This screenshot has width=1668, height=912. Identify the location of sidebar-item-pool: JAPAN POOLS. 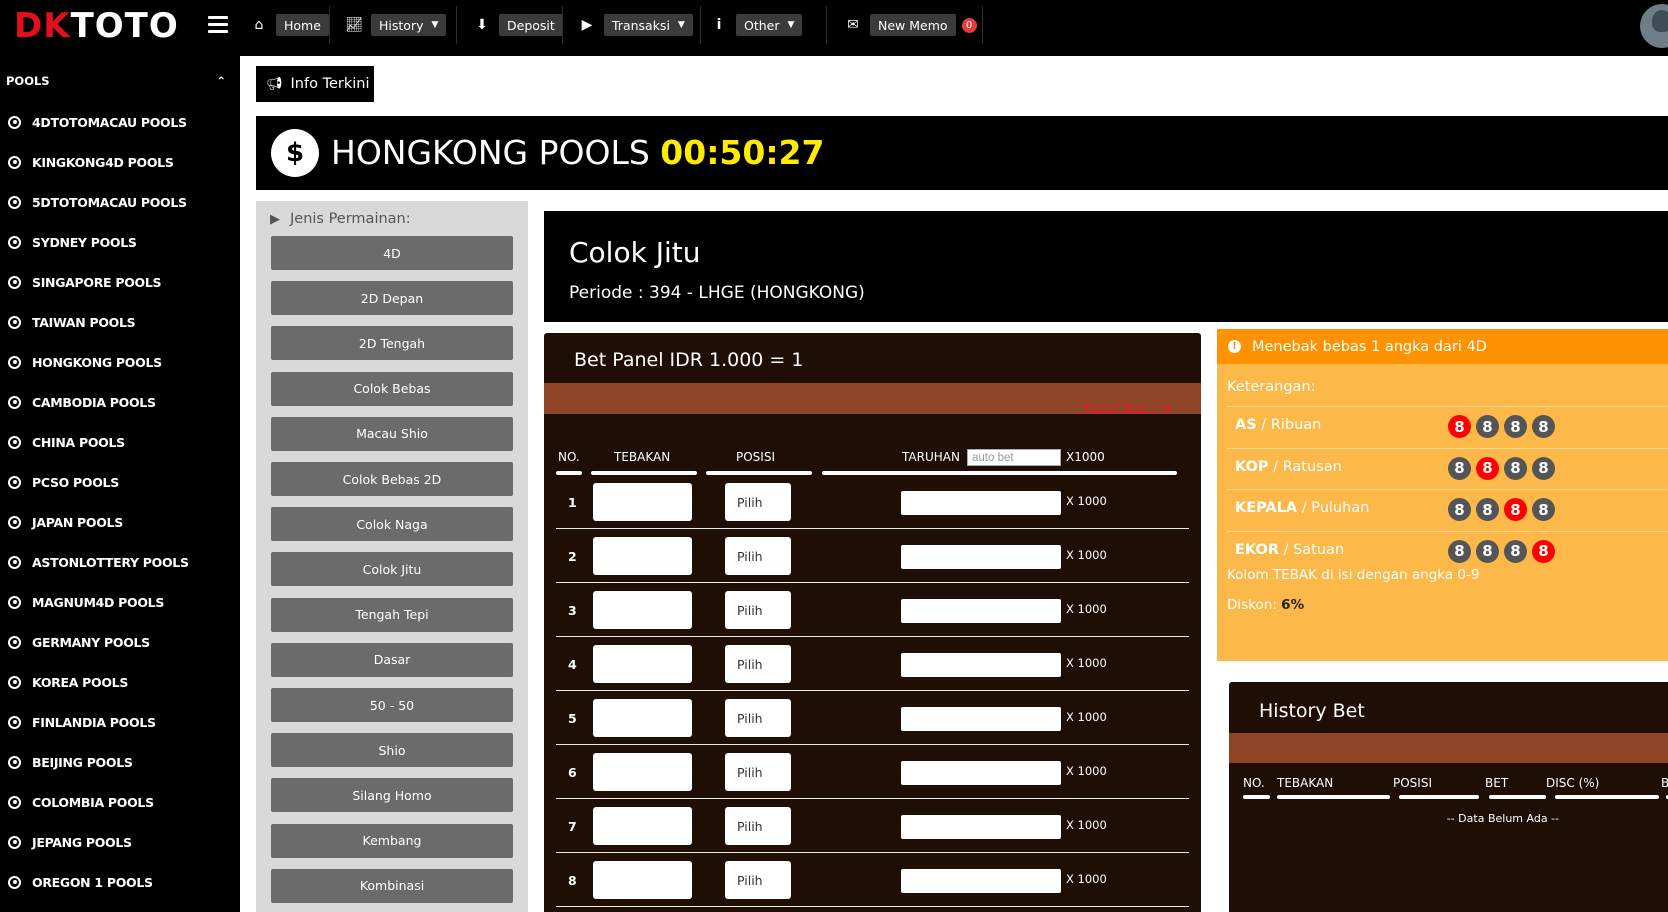
(65, 522).